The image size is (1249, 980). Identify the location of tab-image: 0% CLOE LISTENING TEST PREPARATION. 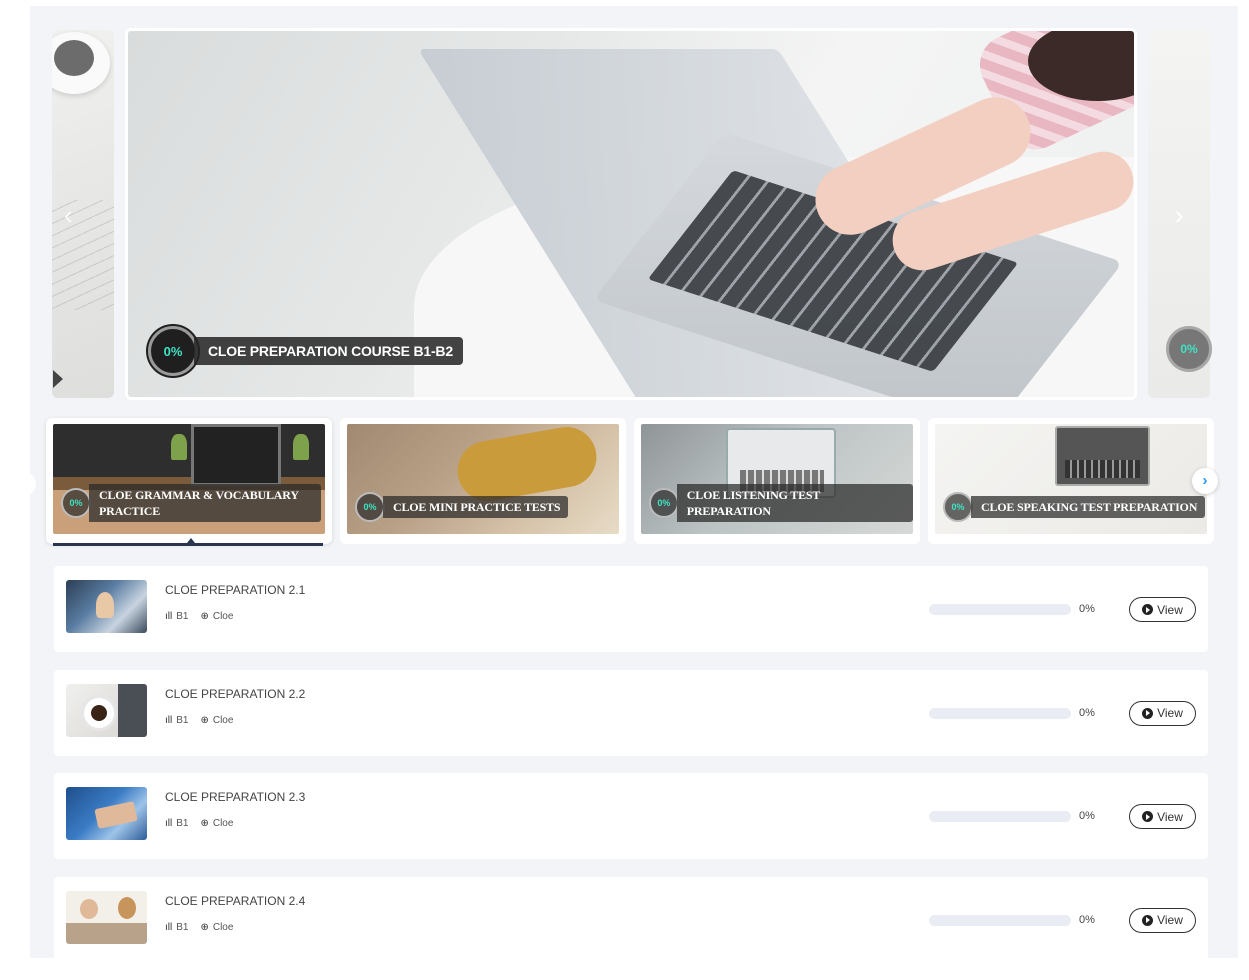
(777, 479).